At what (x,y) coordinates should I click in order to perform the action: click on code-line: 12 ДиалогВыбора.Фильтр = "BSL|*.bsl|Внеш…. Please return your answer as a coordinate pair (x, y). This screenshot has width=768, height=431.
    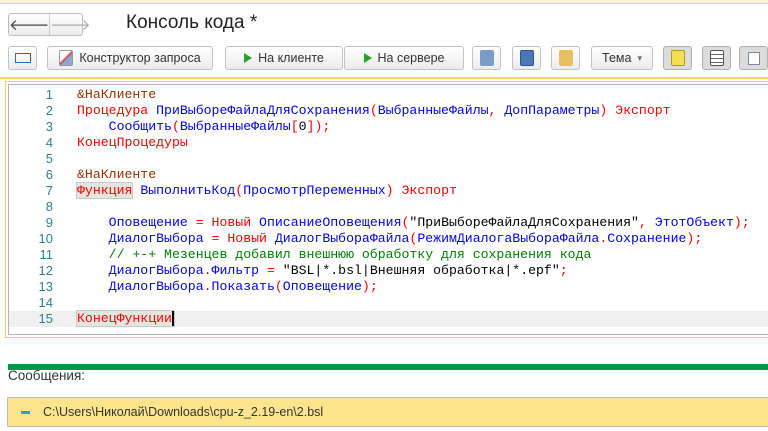
    Looking at the image, I should click on (388, 271).